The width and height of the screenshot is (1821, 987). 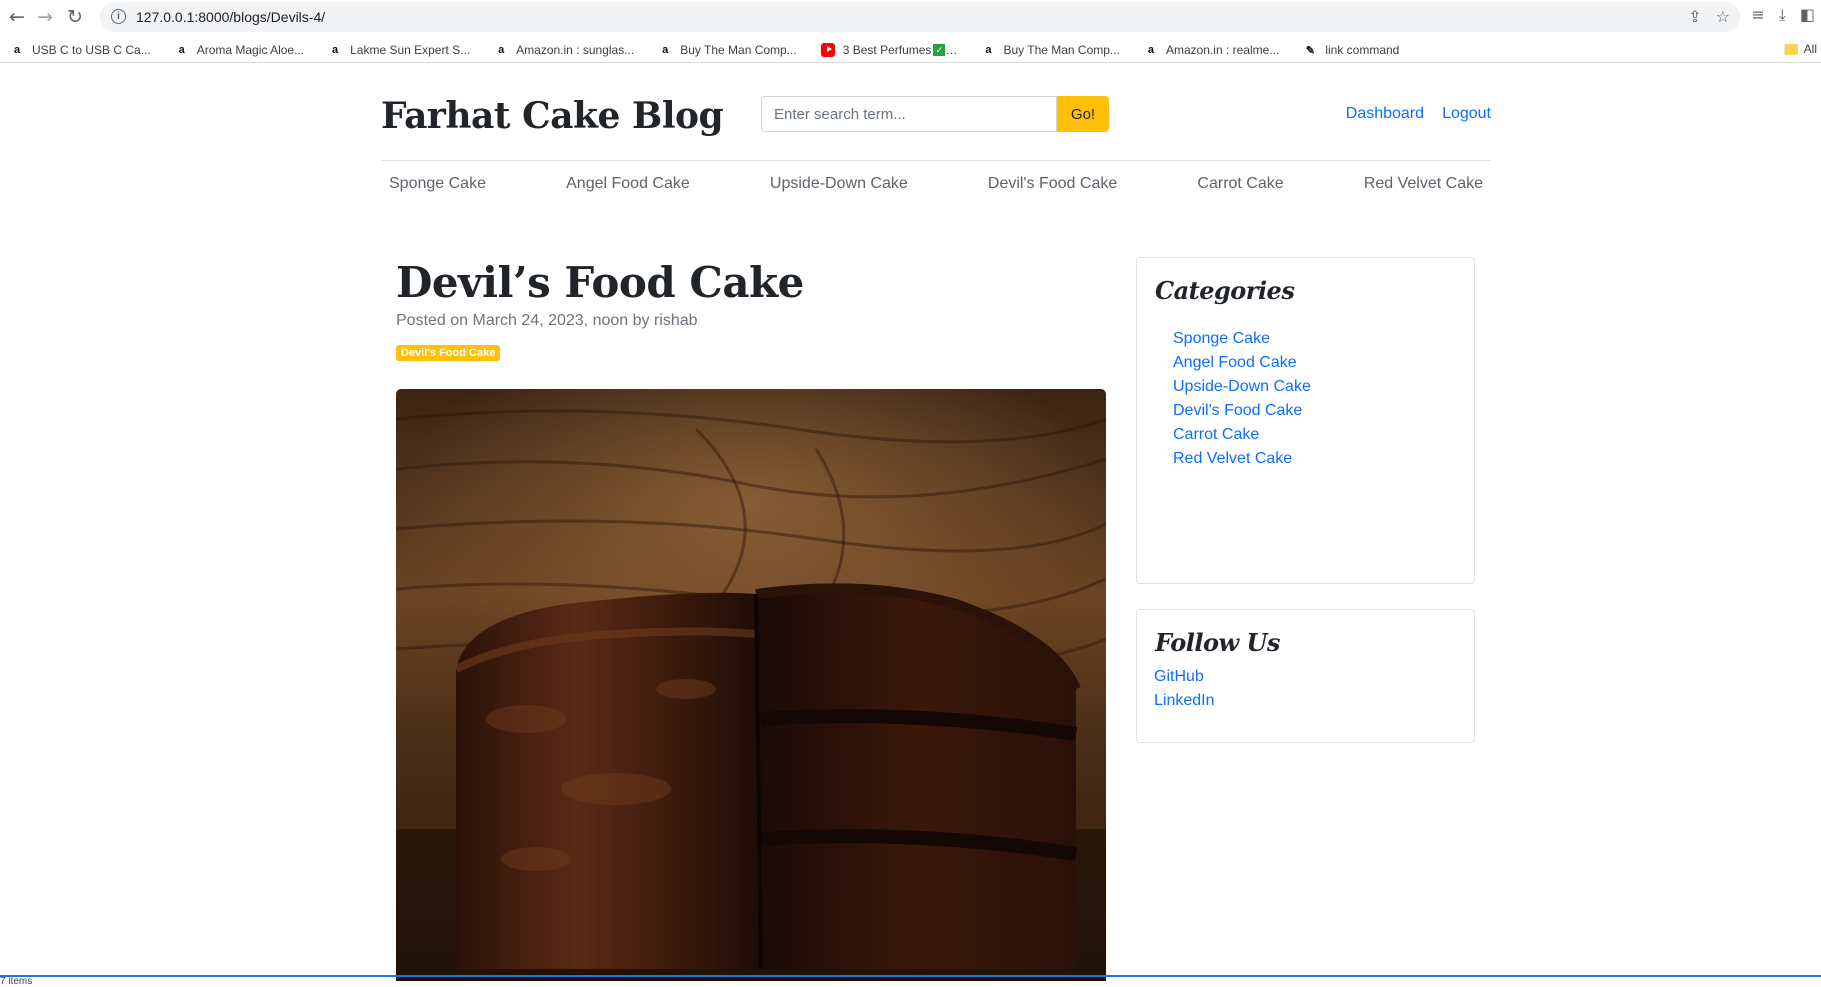 What do you see at coordinates (118, 16) in the screenshot?
I see `site-info-icon: i` at bounding box center [118, 16].